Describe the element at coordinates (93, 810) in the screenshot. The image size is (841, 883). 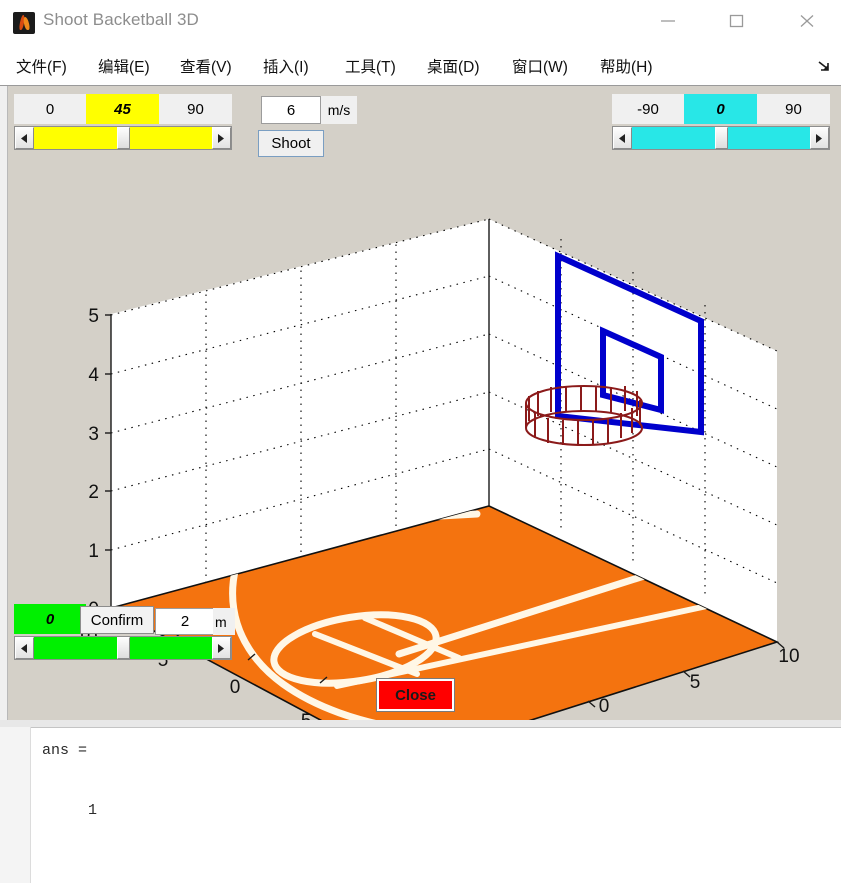
I see `console-line-value: 1` at that location.